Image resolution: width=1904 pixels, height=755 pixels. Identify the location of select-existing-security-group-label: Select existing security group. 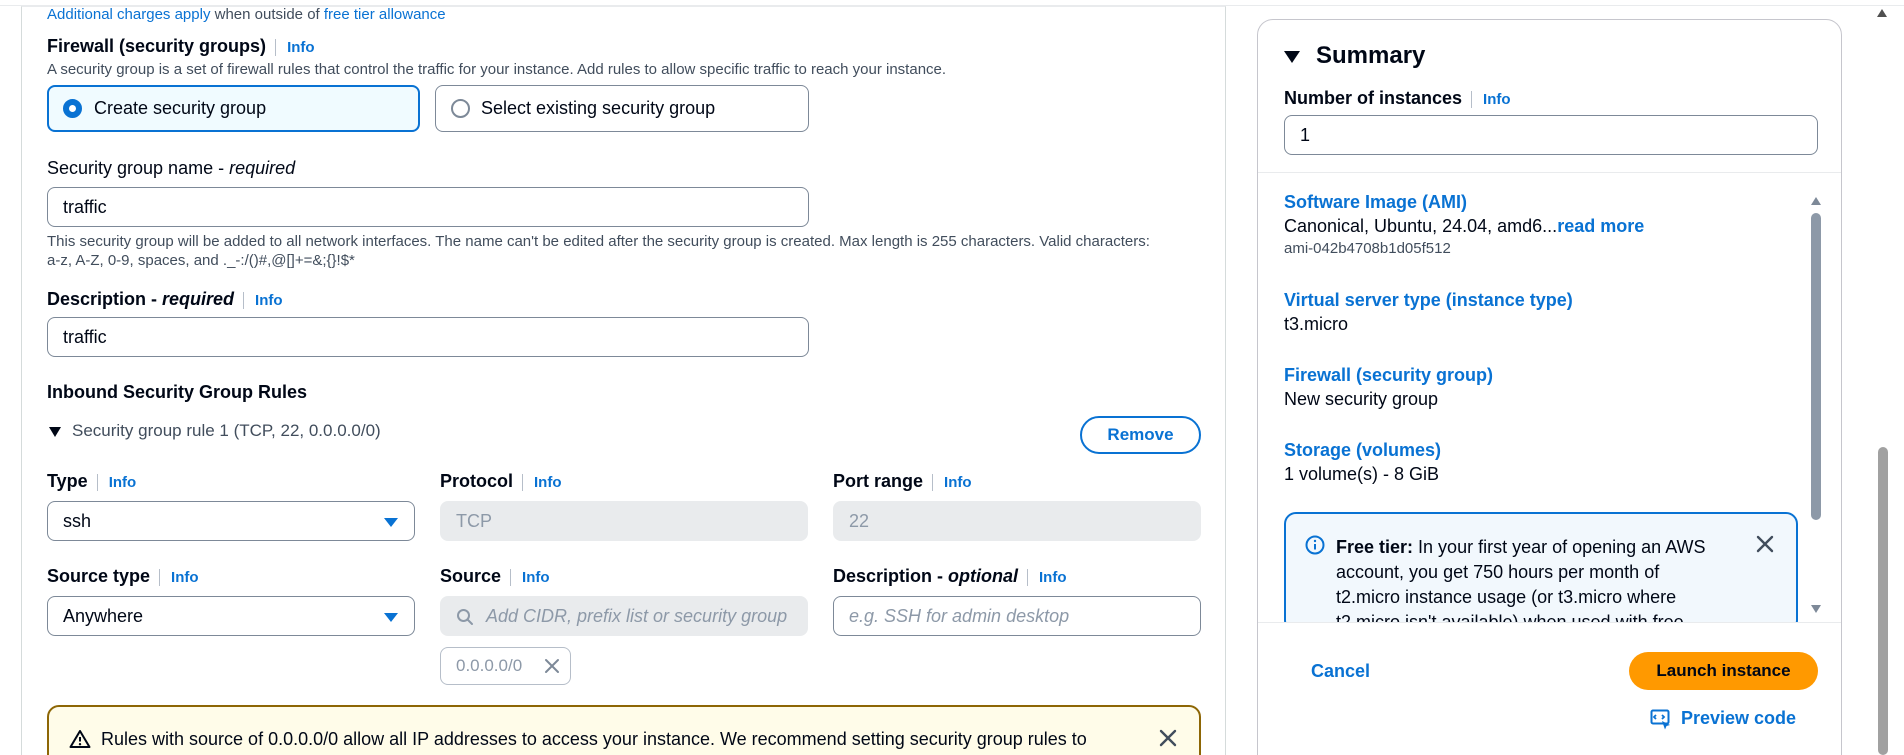
(598, 108).